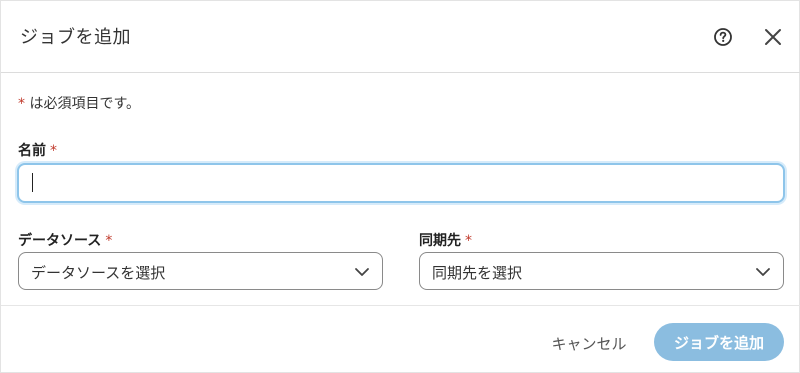 This screenshot has height=373, width=800. What do you see at coordinates (200, 271) in the screenshot?
I see `data-source-select: データソースを選択` at bounding box center [200, 271].